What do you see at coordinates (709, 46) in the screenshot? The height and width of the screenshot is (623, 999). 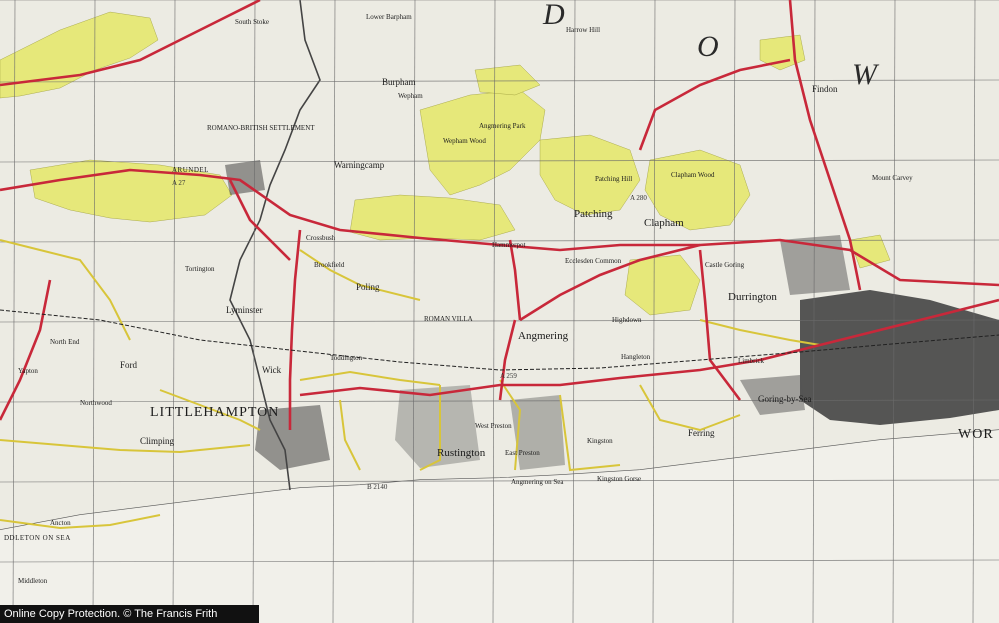 I see `region-letter-o: O` at bounding box center [709, 46].